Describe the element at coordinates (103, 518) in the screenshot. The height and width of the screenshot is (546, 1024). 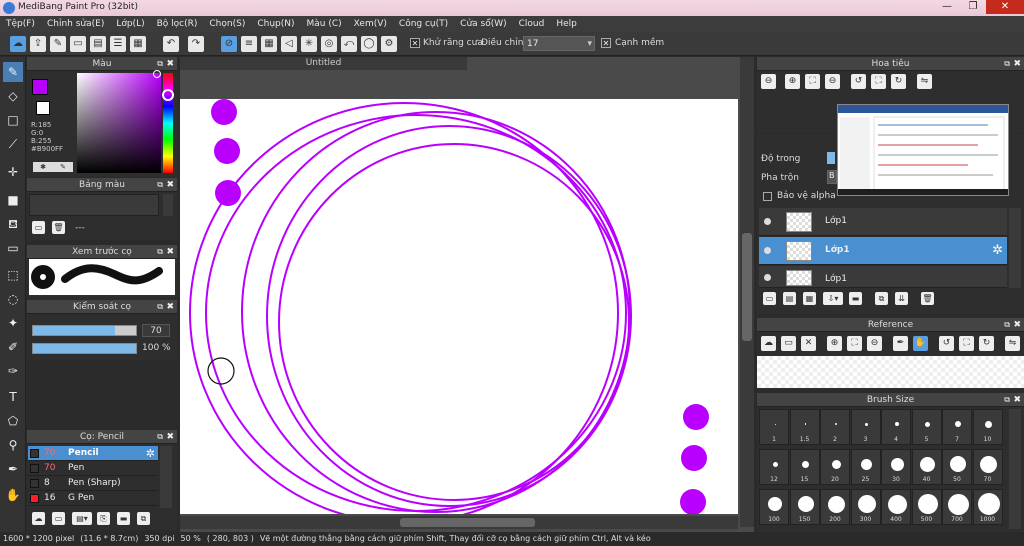
I see `copy-brush-icon: ⎘` at that location.